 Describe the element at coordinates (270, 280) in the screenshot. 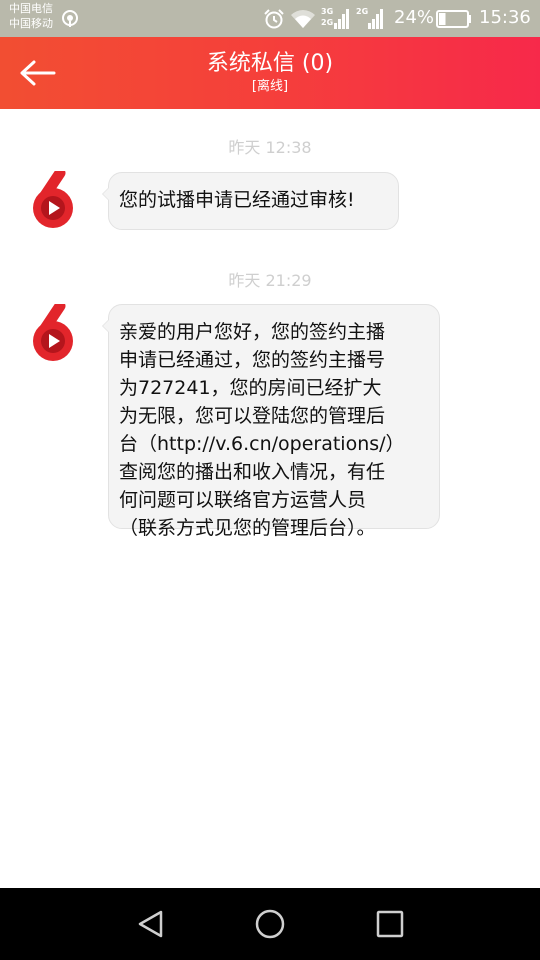

I see `message-timestamp: 昨天 21:29` at that location.